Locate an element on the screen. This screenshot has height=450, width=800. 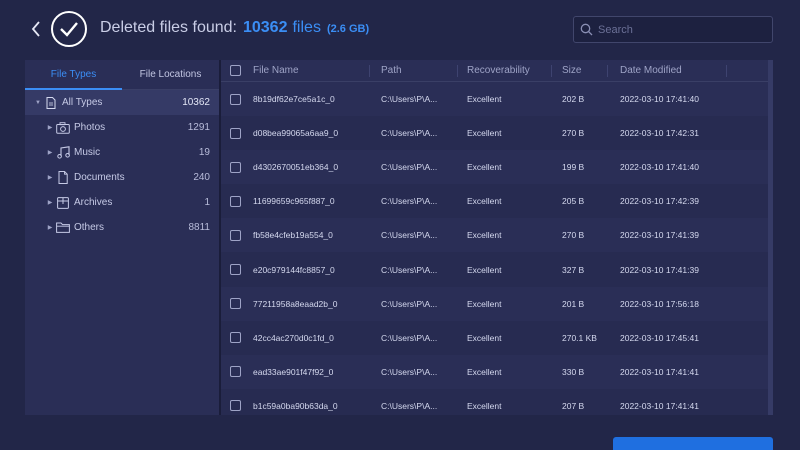
cell-file-name: 42cc4ac270d0c1fd_0 is located at coordinates (293, 337).